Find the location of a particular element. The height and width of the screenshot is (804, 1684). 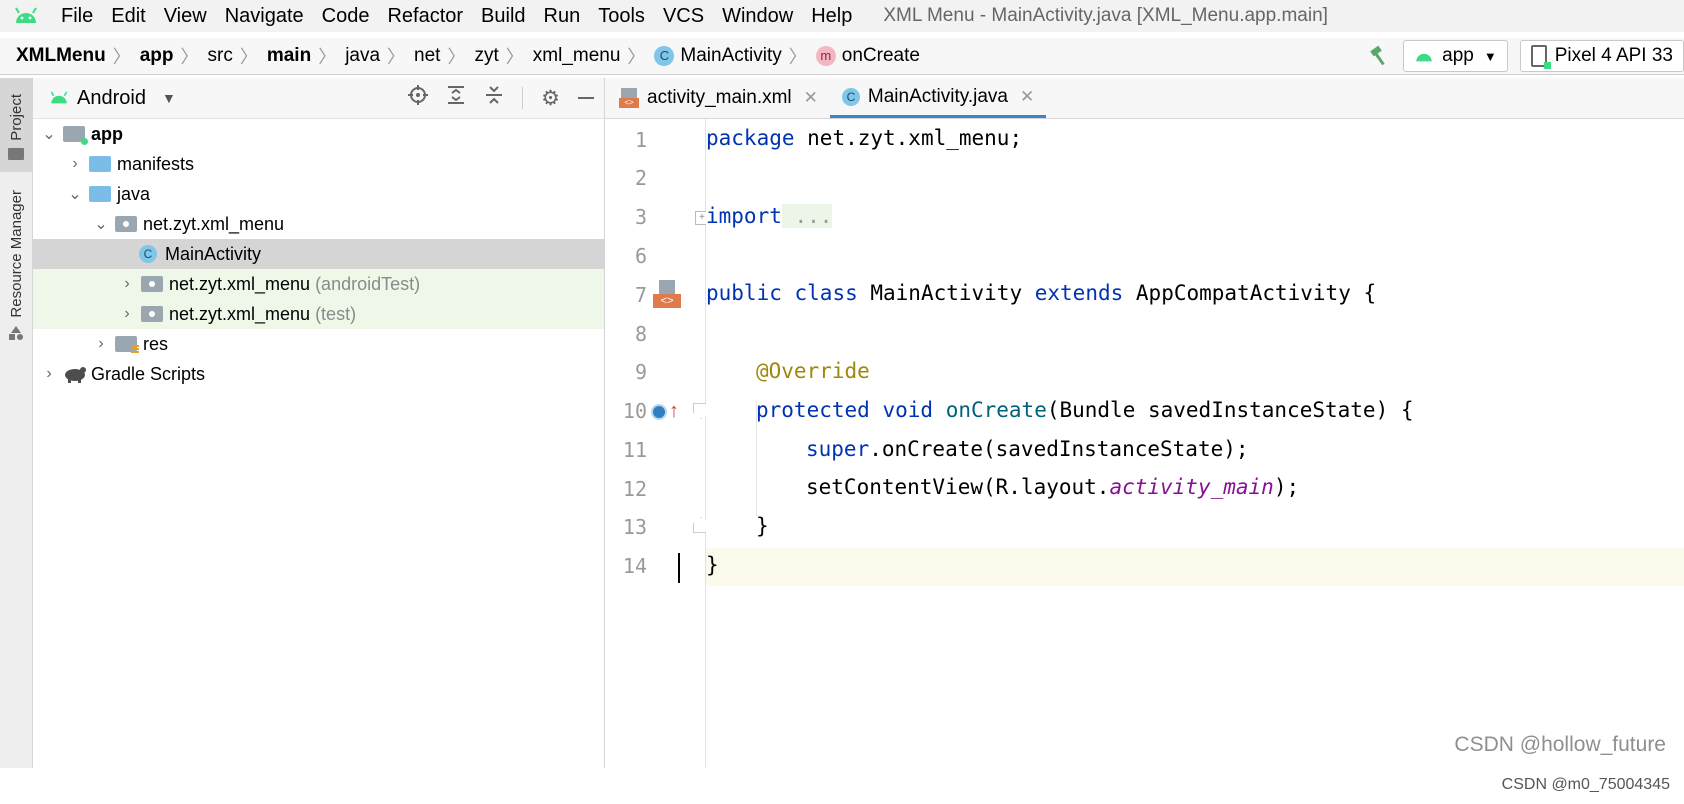

collapse-all-icon is located at coordinates (494, 98).